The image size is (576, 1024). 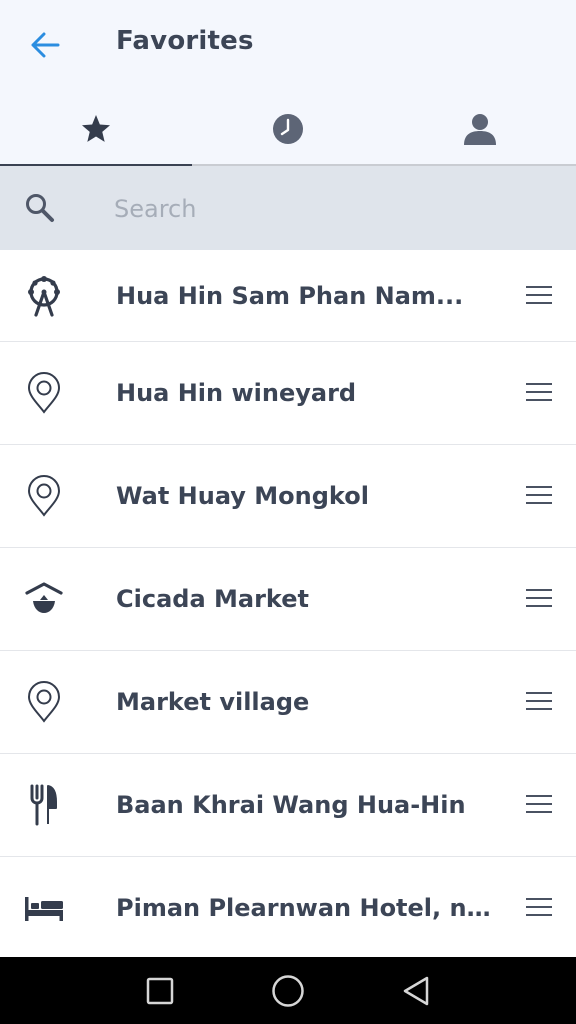 What do you see at coordinates (242, 496) in the screenshot?
I see `place-name: Wat Huay Mongkol` at bounding box center [242, 496].